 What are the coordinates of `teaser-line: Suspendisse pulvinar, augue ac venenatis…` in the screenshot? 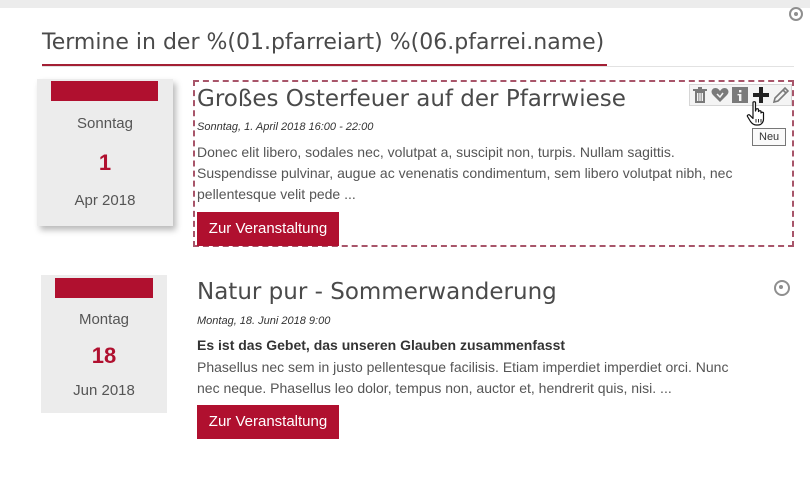 It's located at (465, 173).